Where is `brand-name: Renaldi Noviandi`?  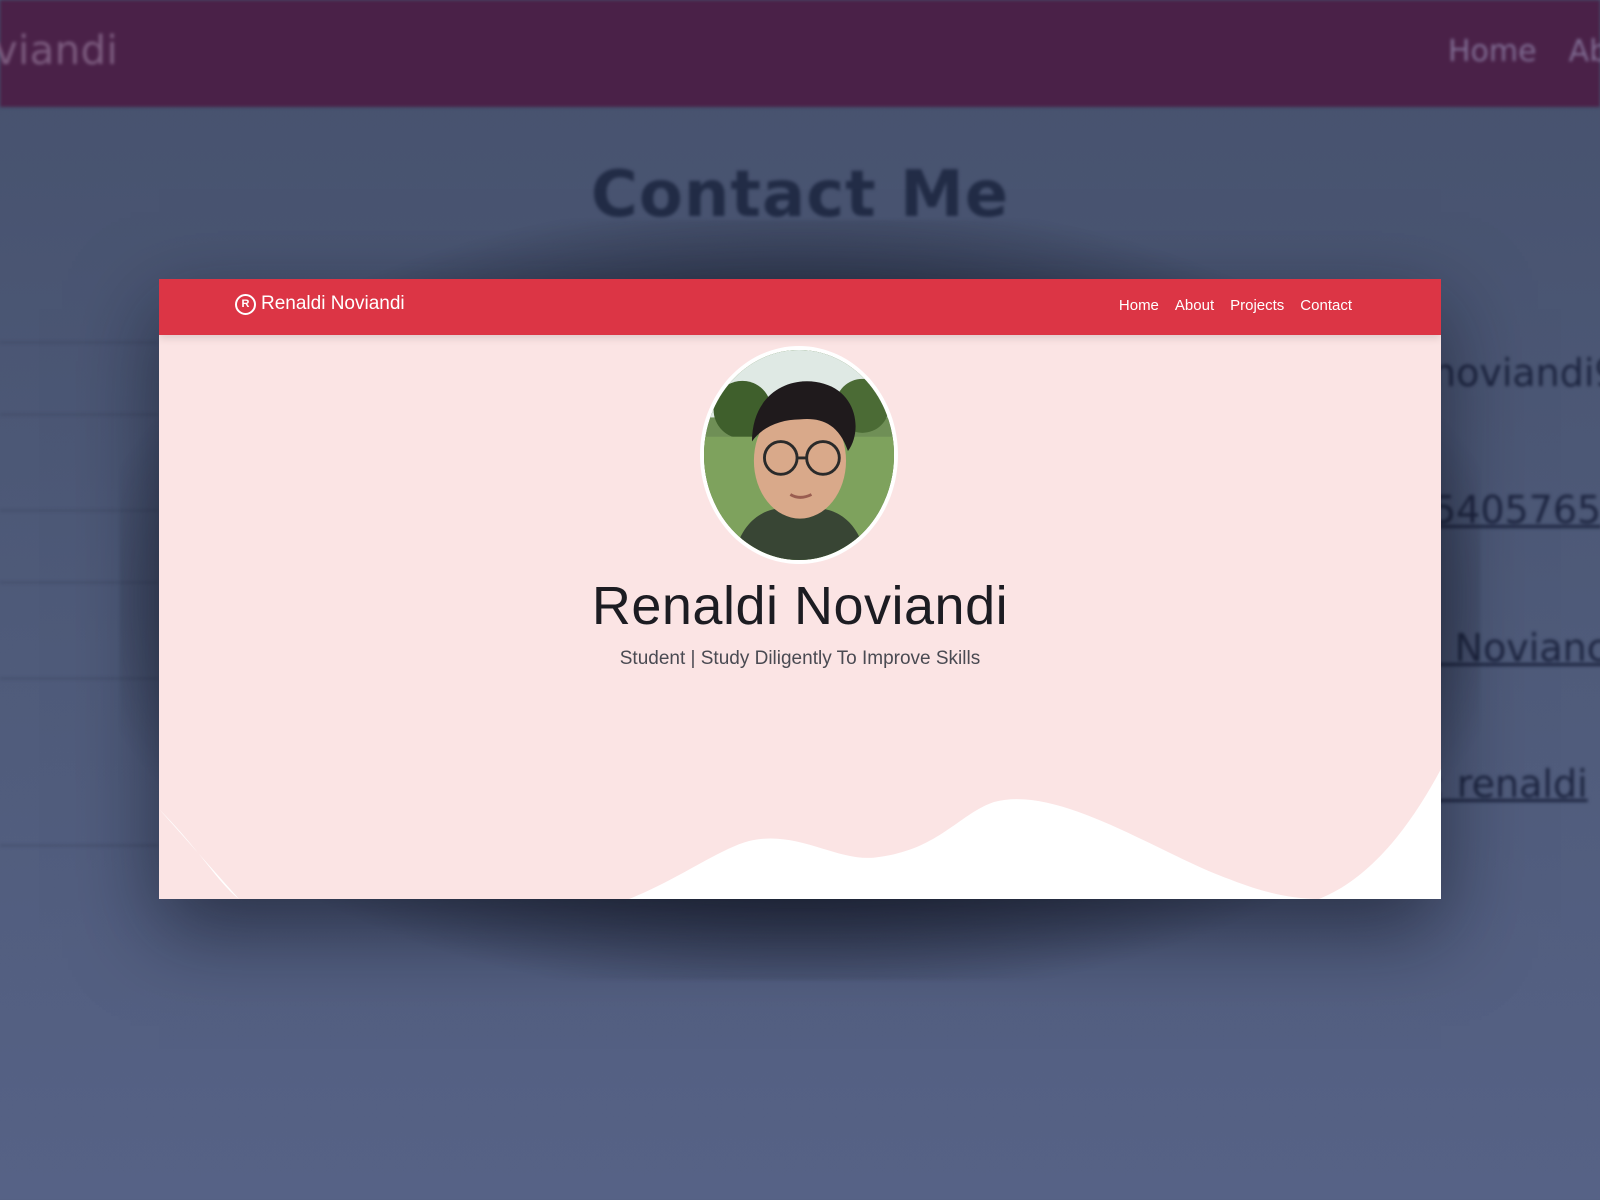 brand-name: Renaldi Noviandi is located at coordinates (333, 303).